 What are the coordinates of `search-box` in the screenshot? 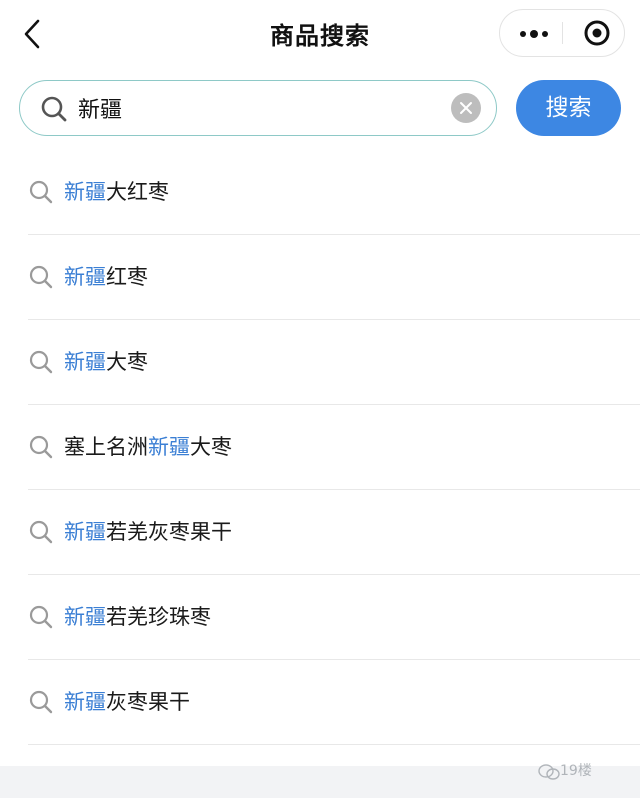 It's located at (258, 108).